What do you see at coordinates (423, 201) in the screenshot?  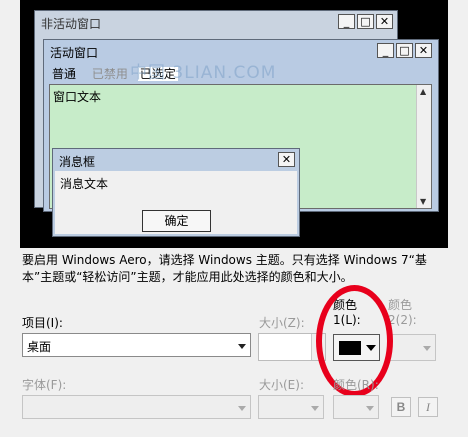 I see `scroll-down-icon: ▼` at bounding box center [423, 201].